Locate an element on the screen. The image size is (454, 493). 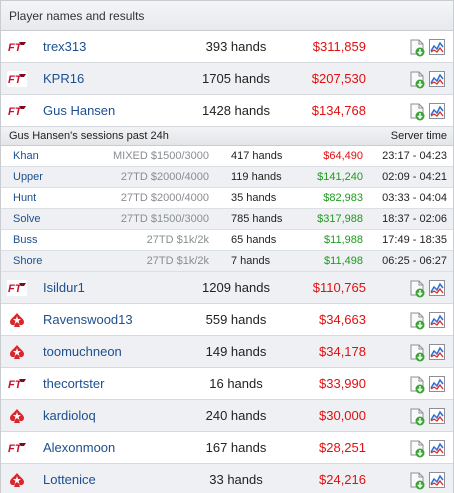
player-row: FT Isildur1 1209 hands $110,765 is located at coordinates (227, 288).